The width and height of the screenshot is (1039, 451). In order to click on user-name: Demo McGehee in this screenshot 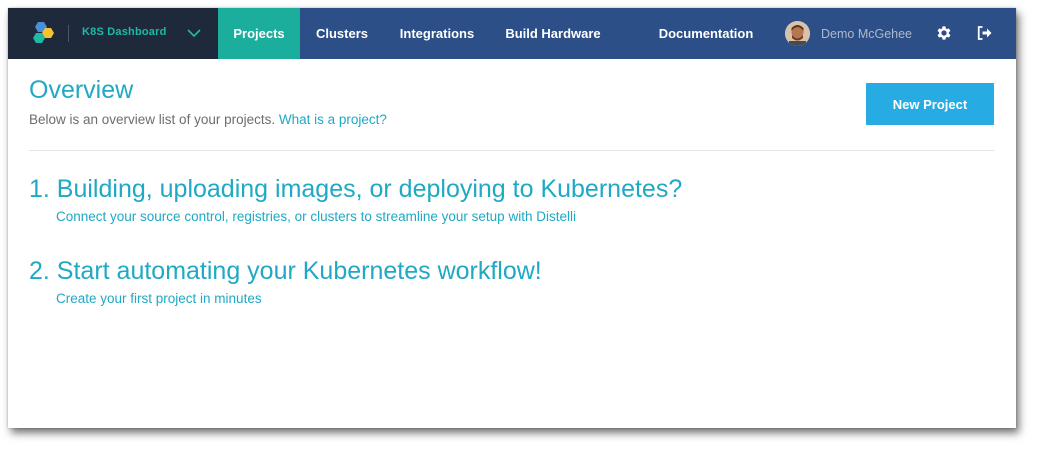, I will do `click(867, 34)`.